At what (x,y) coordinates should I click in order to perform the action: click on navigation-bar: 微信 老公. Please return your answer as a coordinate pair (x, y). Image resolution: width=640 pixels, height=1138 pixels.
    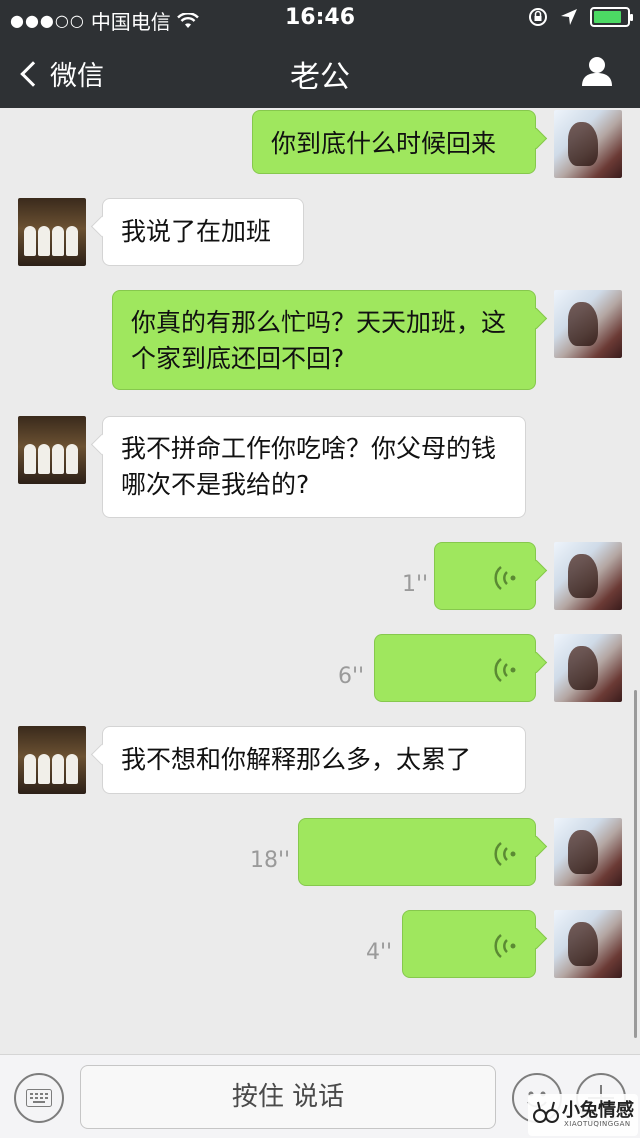
    Looking at the image, I should click on (320, 72).